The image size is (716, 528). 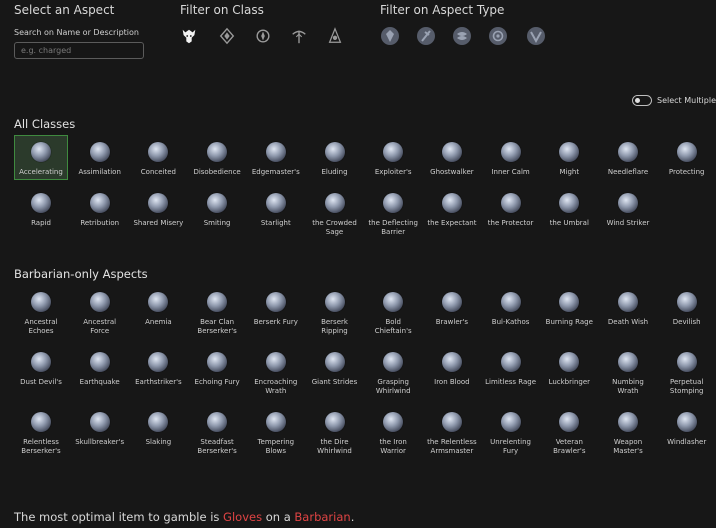 I want to click on aspect-item: Wind Striker, so click(x=628, y=210).